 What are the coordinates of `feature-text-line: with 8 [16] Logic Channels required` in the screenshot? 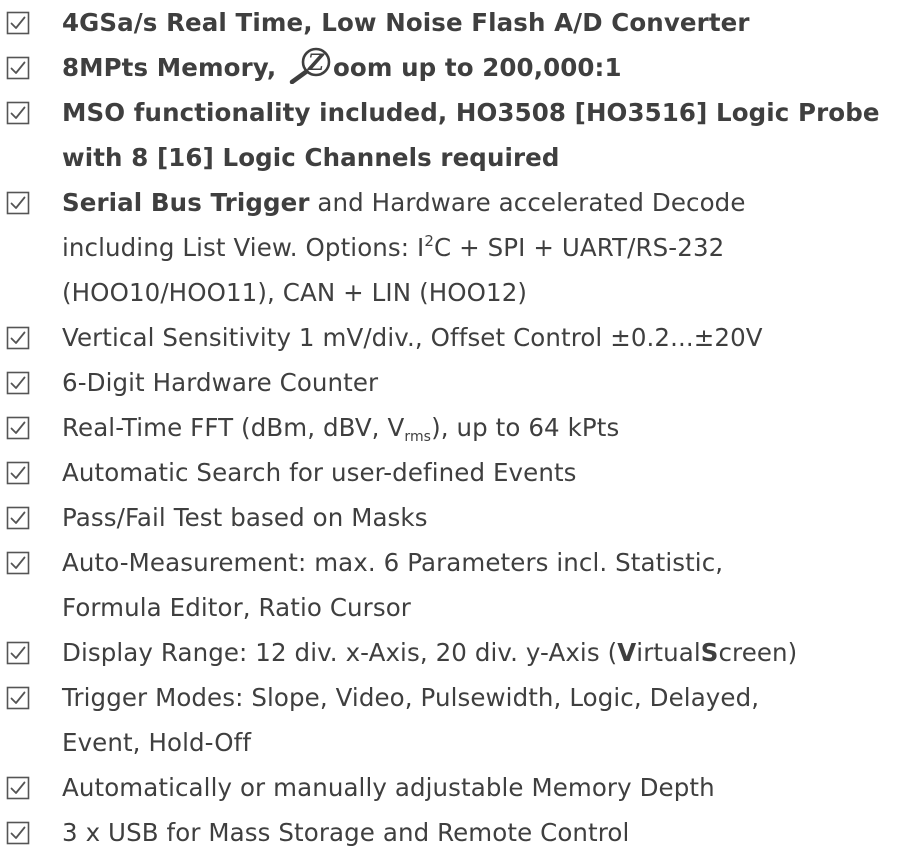 It's located at (311, 157).